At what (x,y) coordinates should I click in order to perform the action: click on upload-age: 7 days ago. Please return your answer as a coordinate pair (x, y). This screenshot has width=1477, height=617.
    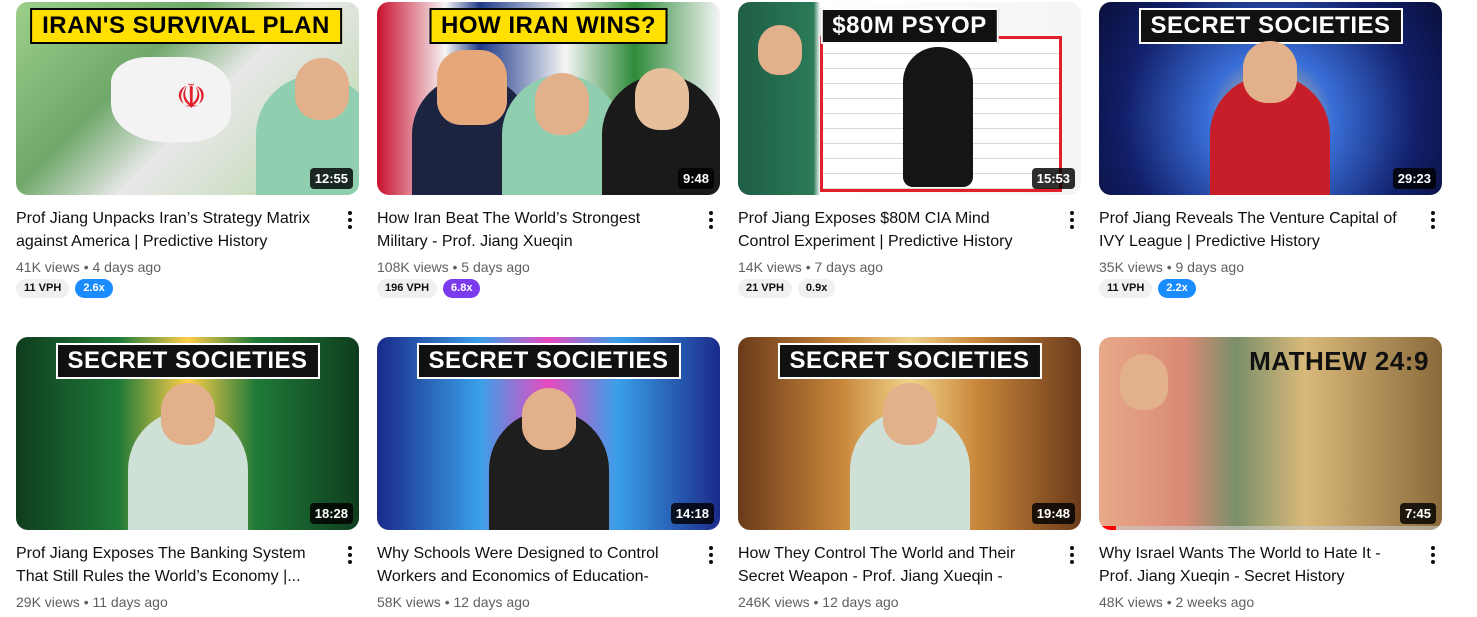
    Looking at the image, I should click on (849, 267).